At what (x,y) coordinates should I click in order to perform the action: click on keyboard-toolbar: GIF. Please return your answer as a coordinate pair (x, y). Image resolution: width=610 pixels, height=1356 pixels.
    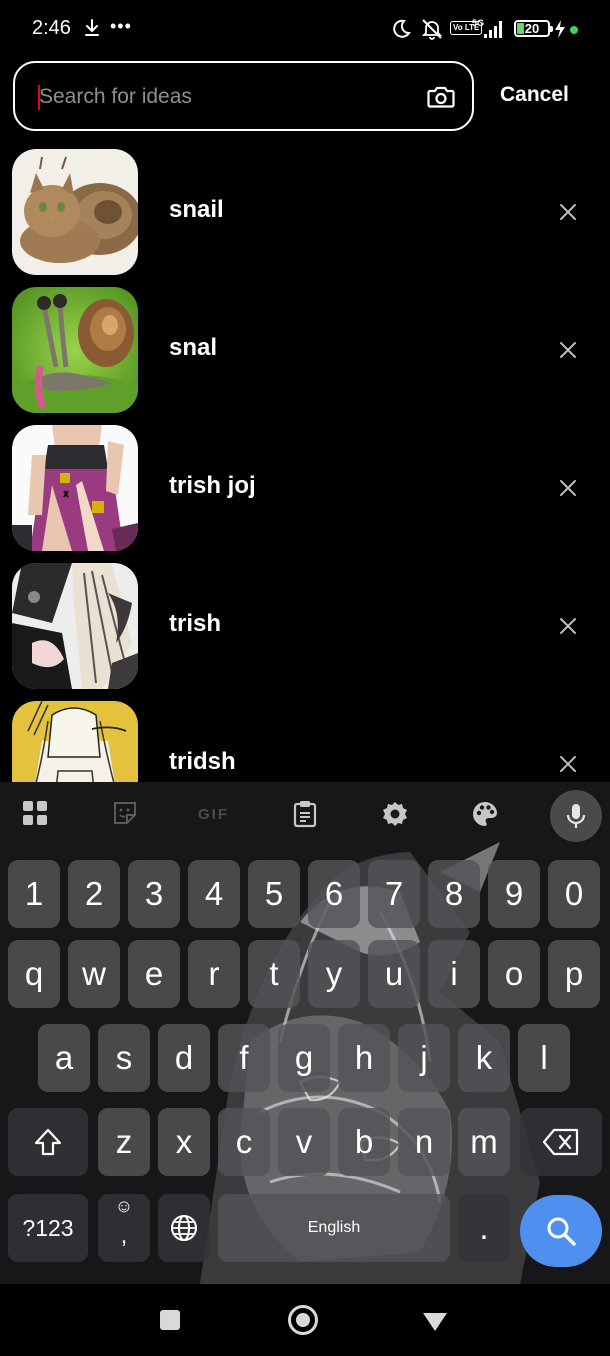
    Looking at the image, I should click on (305, 815).